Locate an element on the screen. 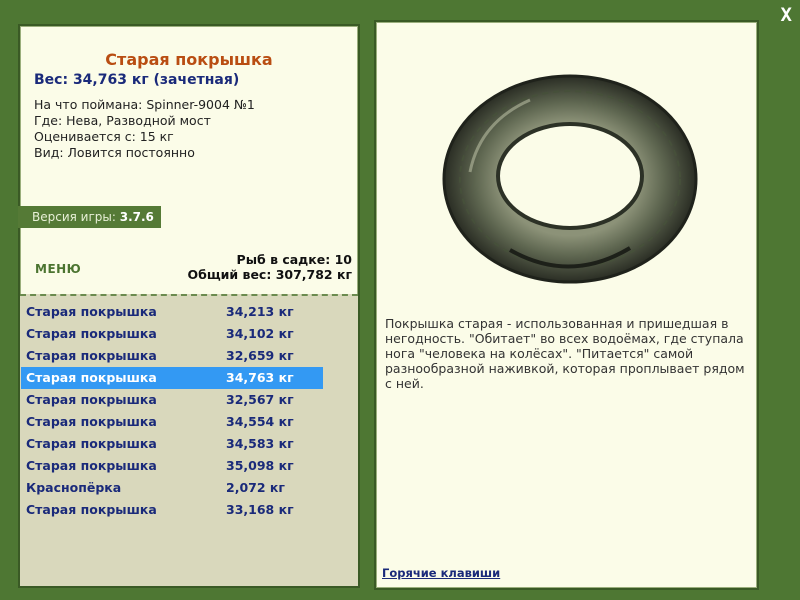  catch-weight: 35,098 кг is located at coordinates (260, 465).